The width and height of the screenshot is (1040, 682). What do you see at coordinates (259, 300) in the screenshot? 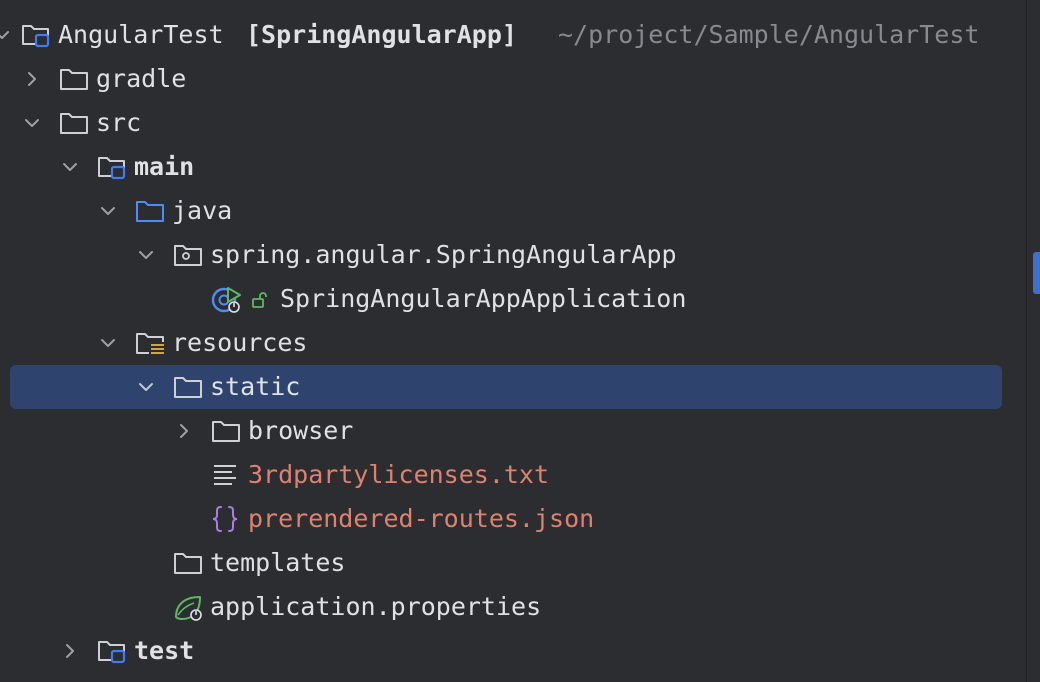
I see `public-access-icon` at bounding box center [259, 300].